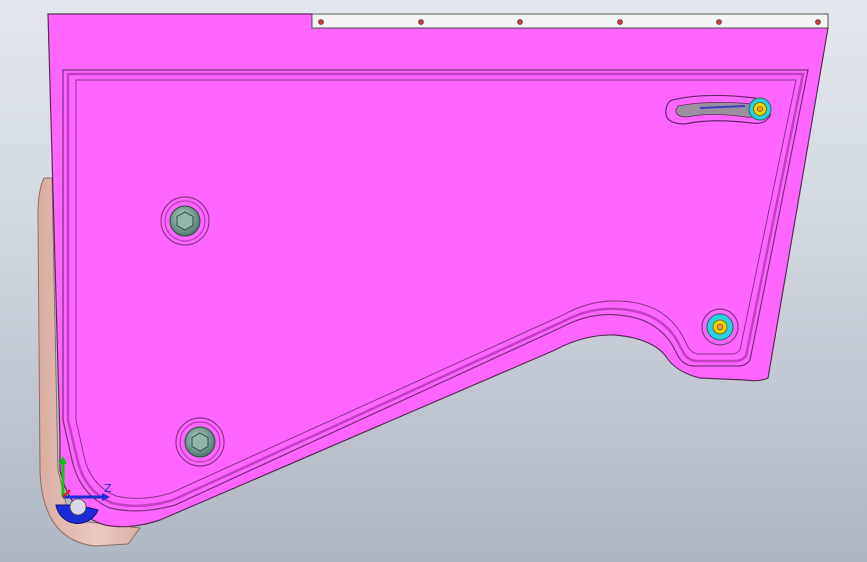 This screenshot has width=867, height=562. What do you see at coordinates (570, 21) in the screenshot?
I see `top-mounting-strip` at bounding box center [570, 21].